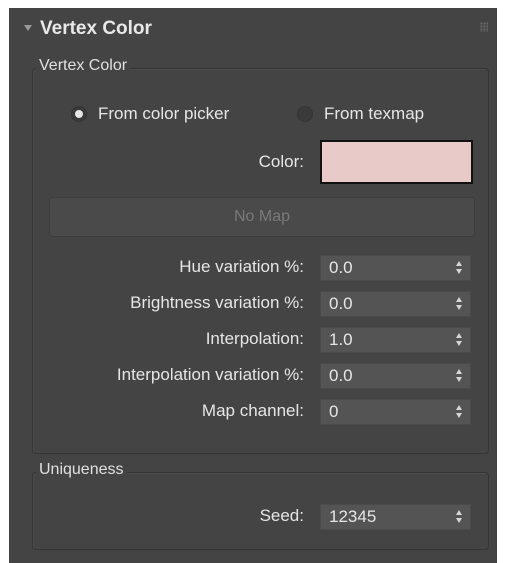 This screenshot has width=512, height=563. What do you see at coordinates (395, 517) in the screenshot?
I see `seed-spinner: 12345` at bounding box center [395, 517].